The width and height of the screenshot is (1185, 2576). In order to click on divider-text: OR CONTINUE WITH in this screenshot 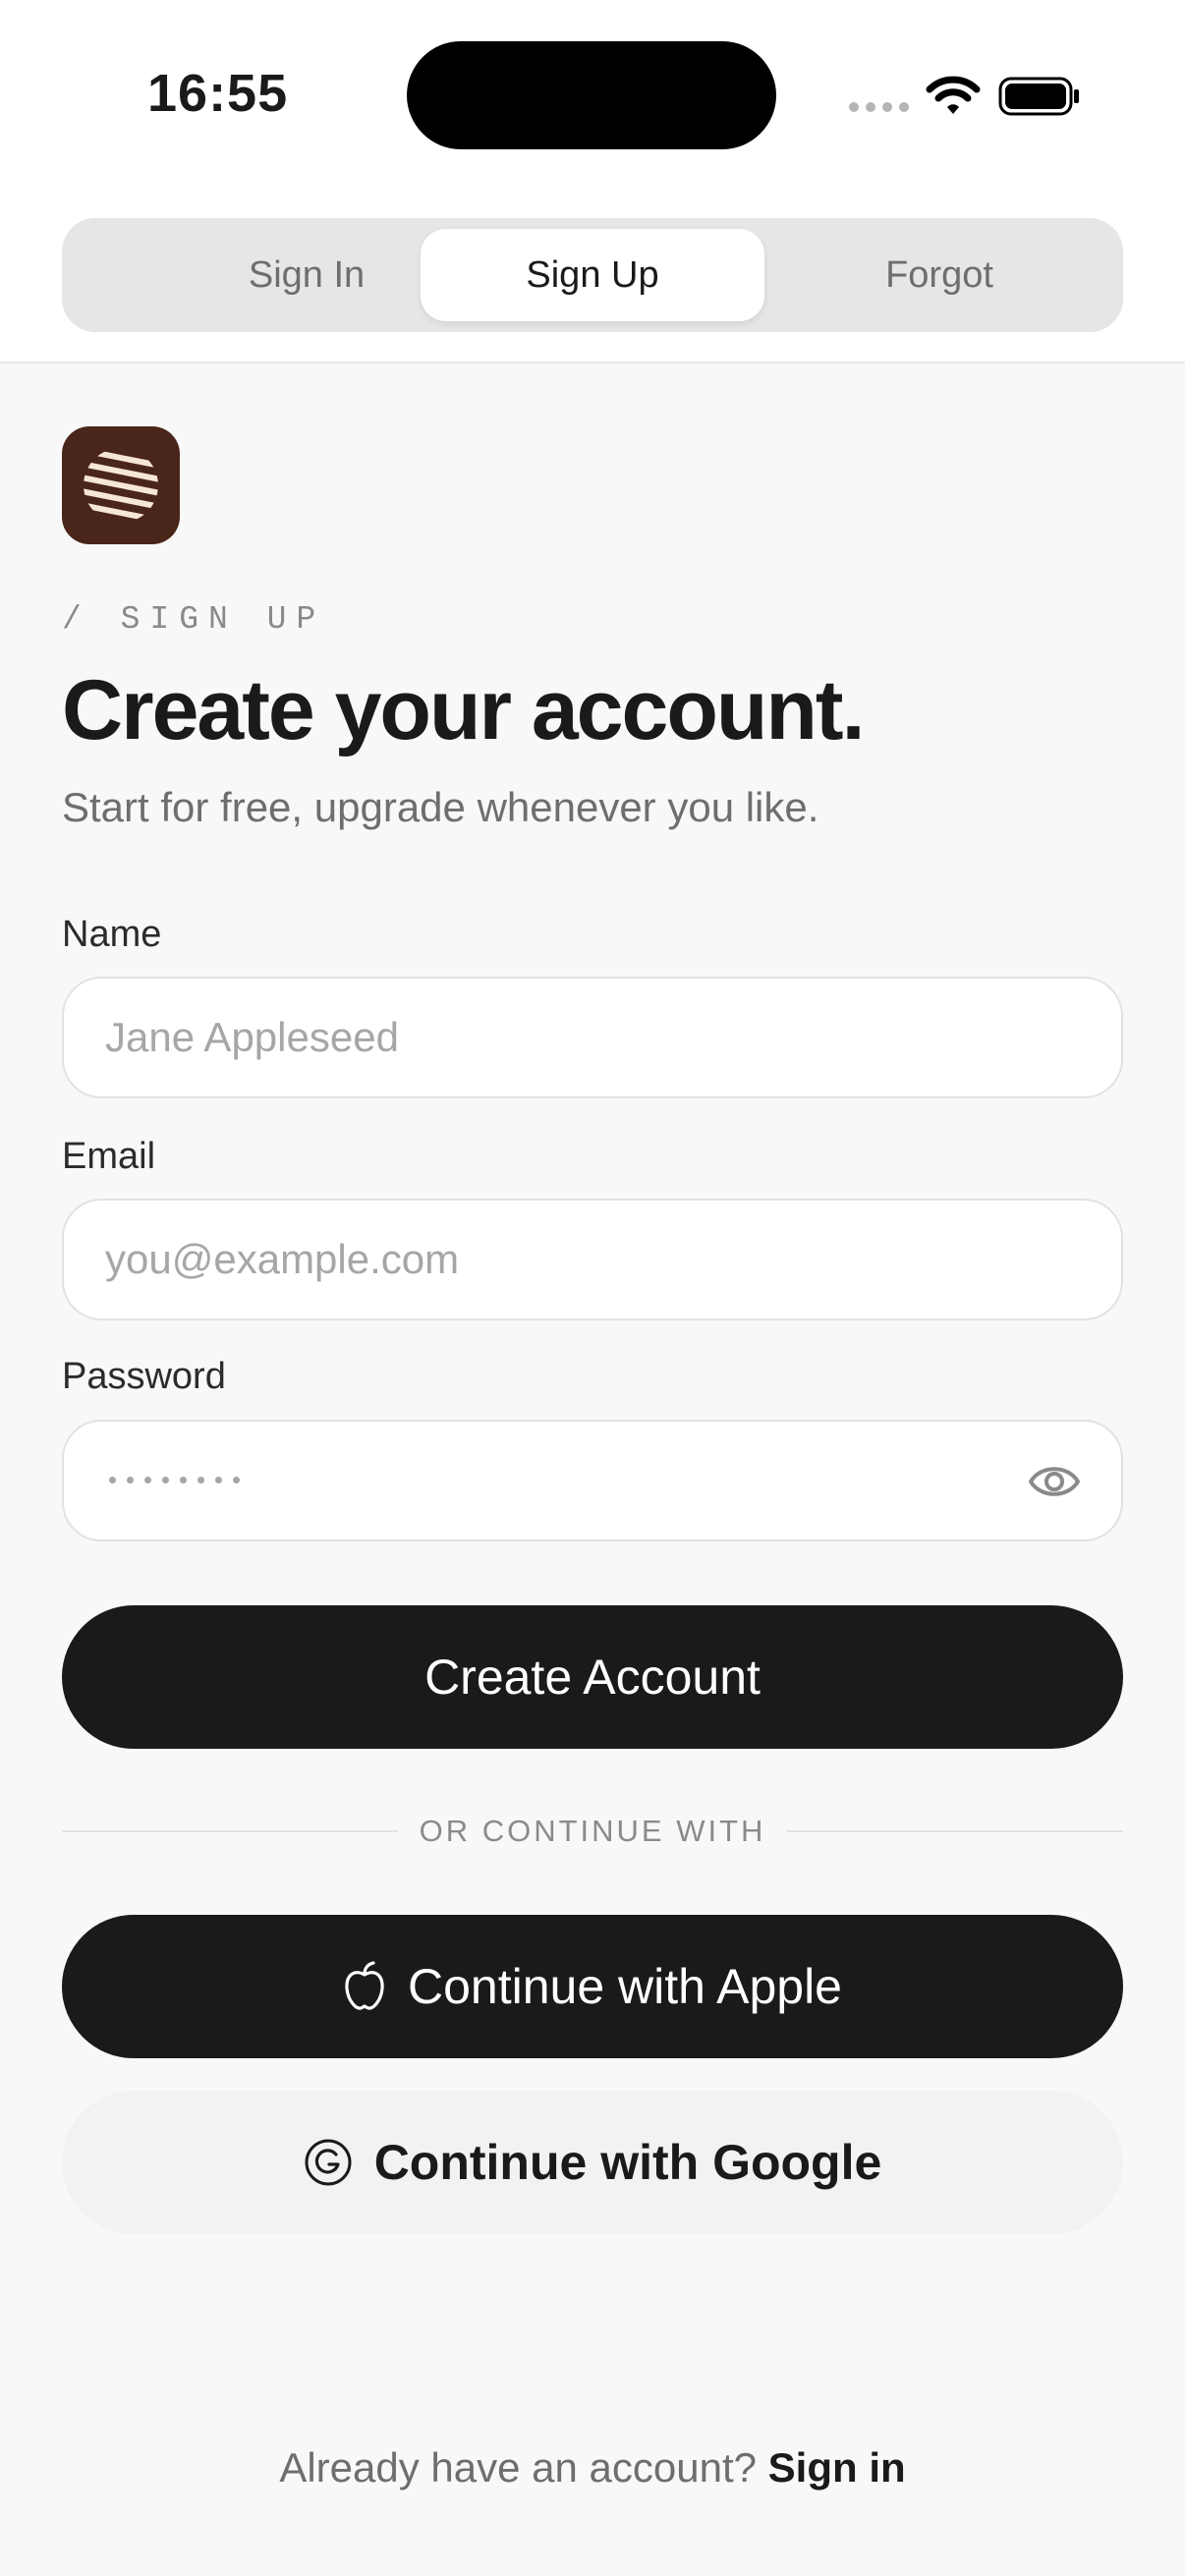, I will do `click(592, 1831)`.